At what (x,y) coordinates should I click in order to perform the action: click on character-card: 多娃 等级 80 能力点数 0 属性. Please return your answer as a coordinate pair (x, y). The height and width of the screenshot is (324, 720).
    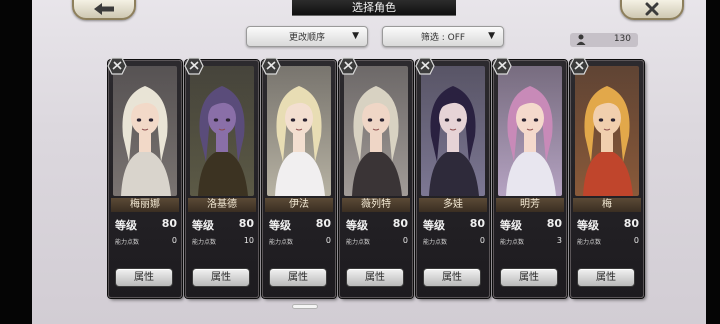
    Looking at the image, I should click on (452, 177).